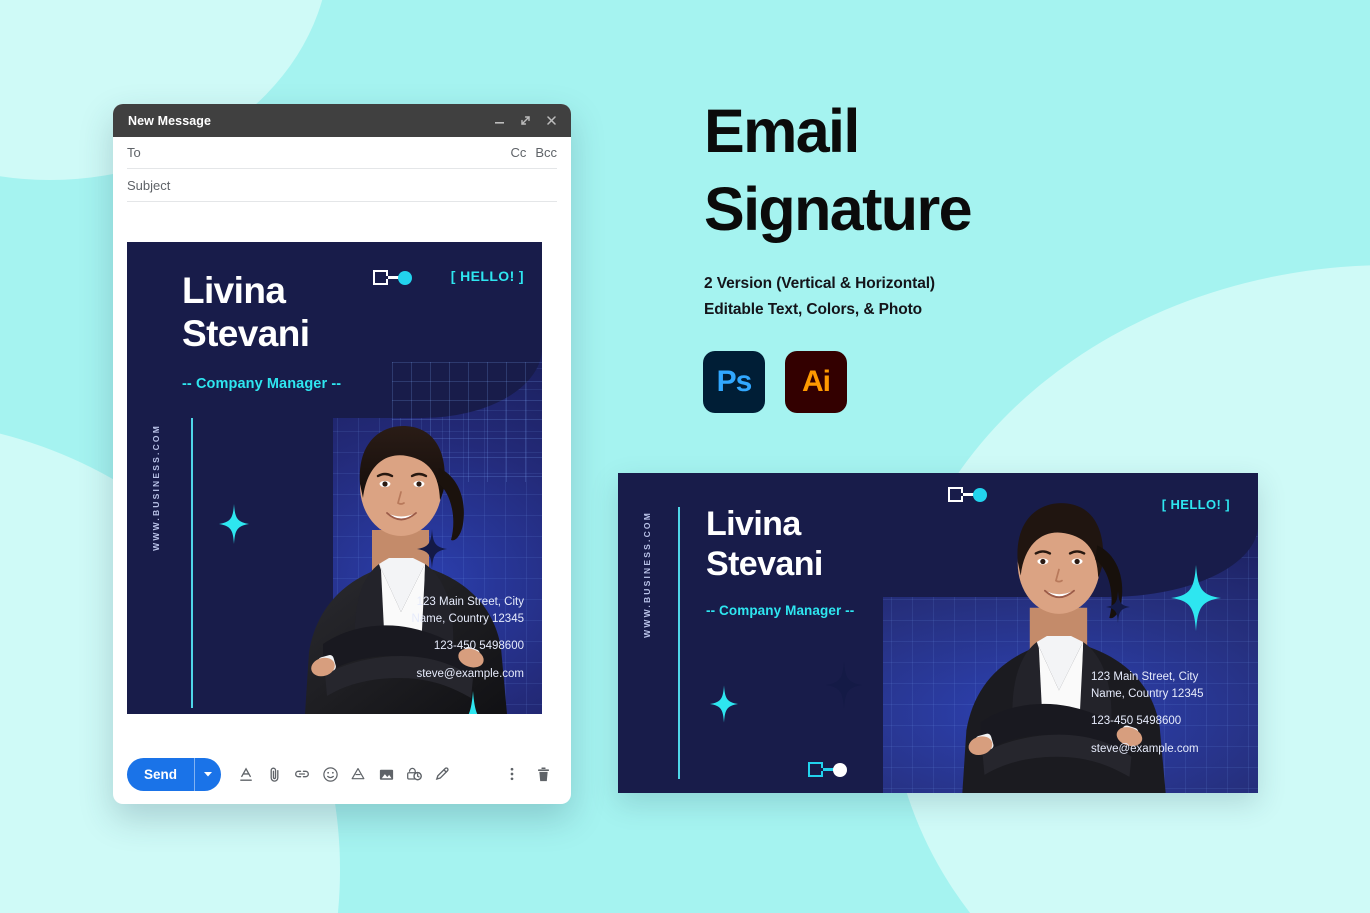 Image resolution: width=1370 pixels, height=913 pixels. What do you see at coordinates (546, 152) in the screenshot?
I see `bcc-button: Bcc` at bounding box center [546, 152].